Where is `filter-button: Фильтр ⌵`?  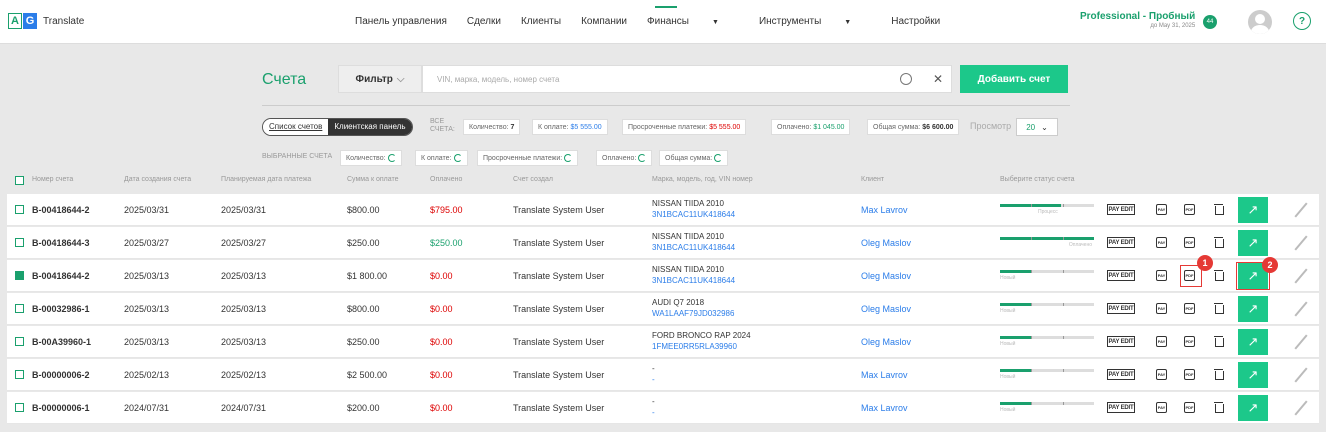 filter-button: Фильтр ⌵ is located at coordinates (380, 79).